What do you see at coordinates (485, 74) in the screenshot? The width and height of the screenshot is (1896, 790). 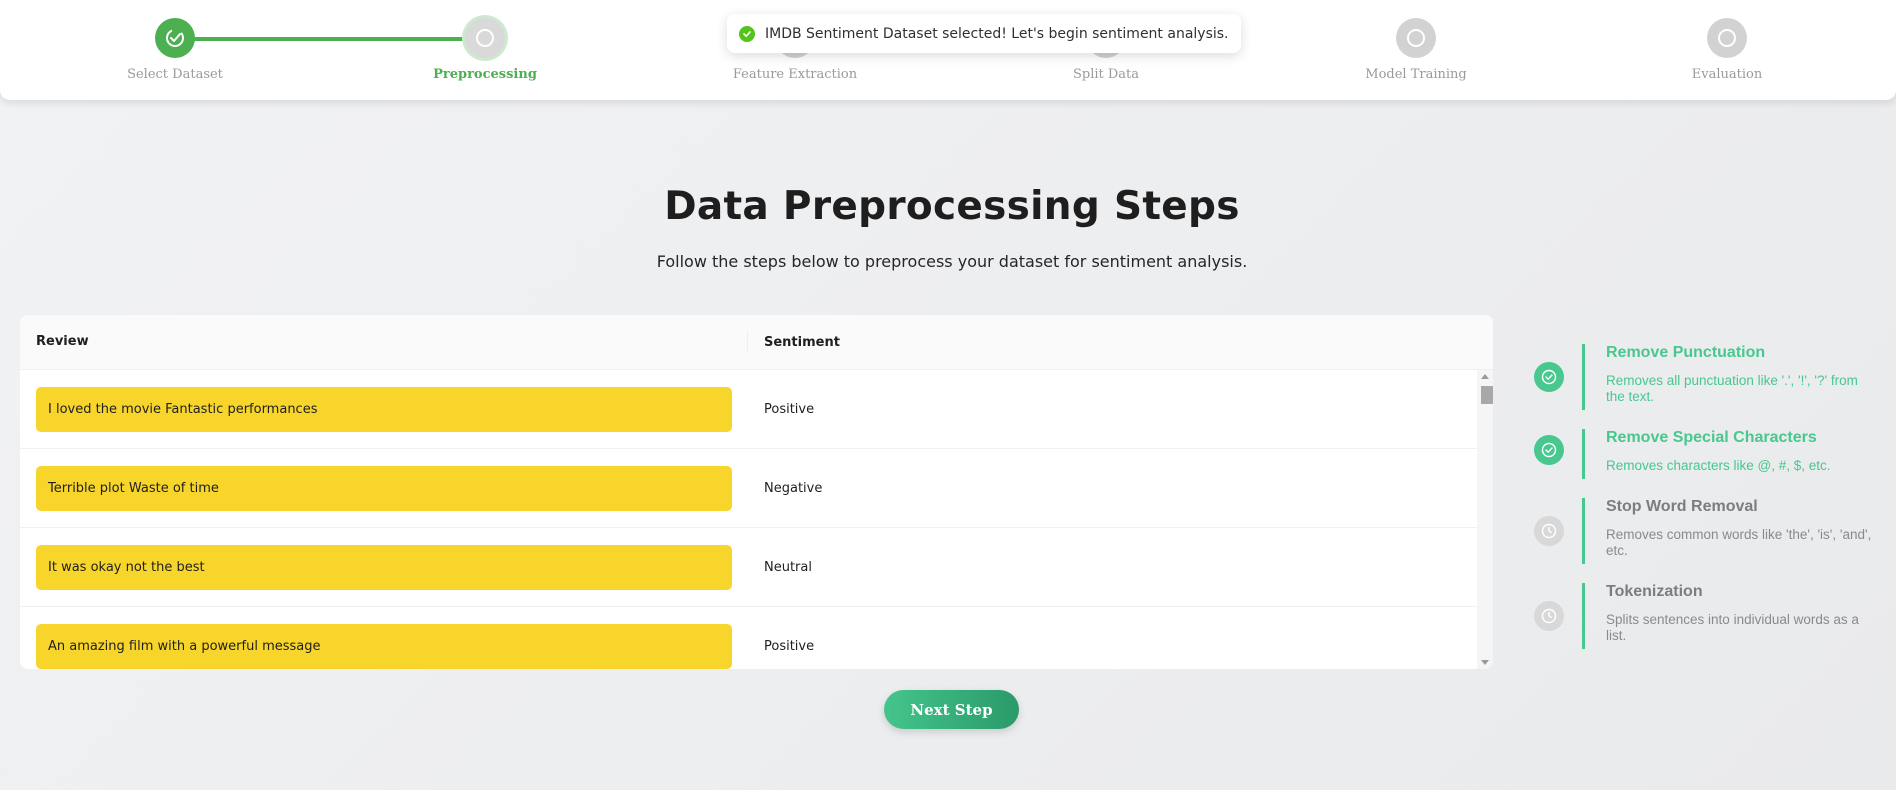 I see `step-label: Preprocessing` at bounding box center [485, 74].